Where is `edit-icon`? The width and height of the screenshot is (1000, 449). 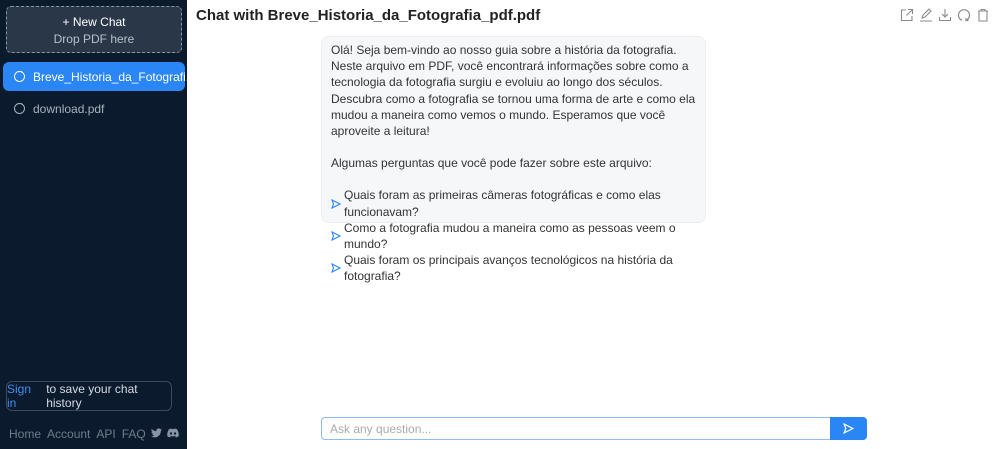
edit-icon is located at coordinates (926, 15).